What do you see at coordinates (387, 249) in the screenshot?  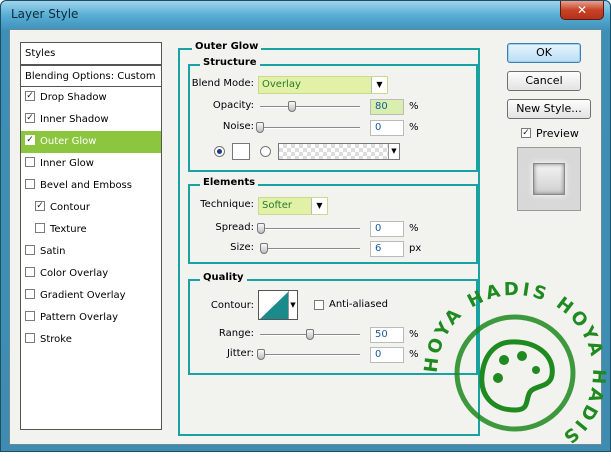 I see `size-input: 6` at bounding box center [387, 249].